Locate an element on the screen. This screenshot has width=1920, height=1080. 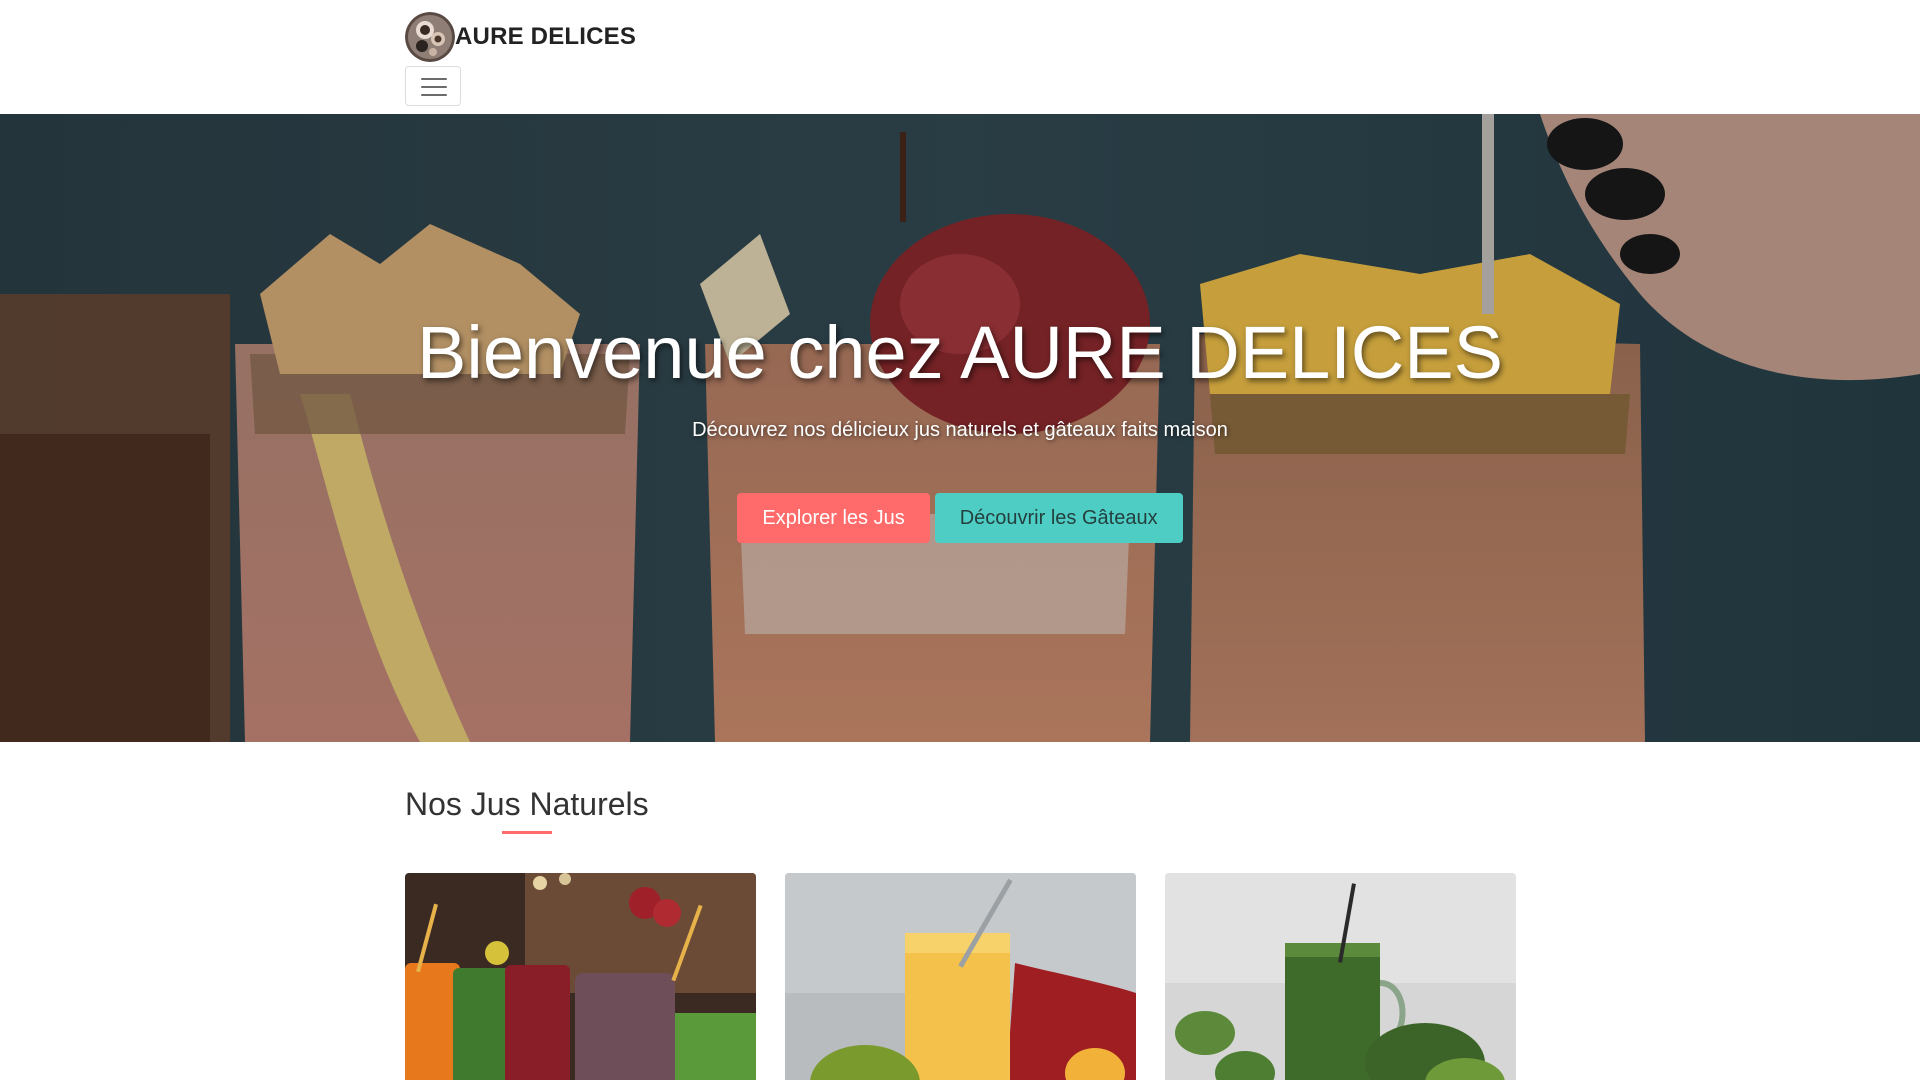
brand-logo is located at coordinates (430, 37).